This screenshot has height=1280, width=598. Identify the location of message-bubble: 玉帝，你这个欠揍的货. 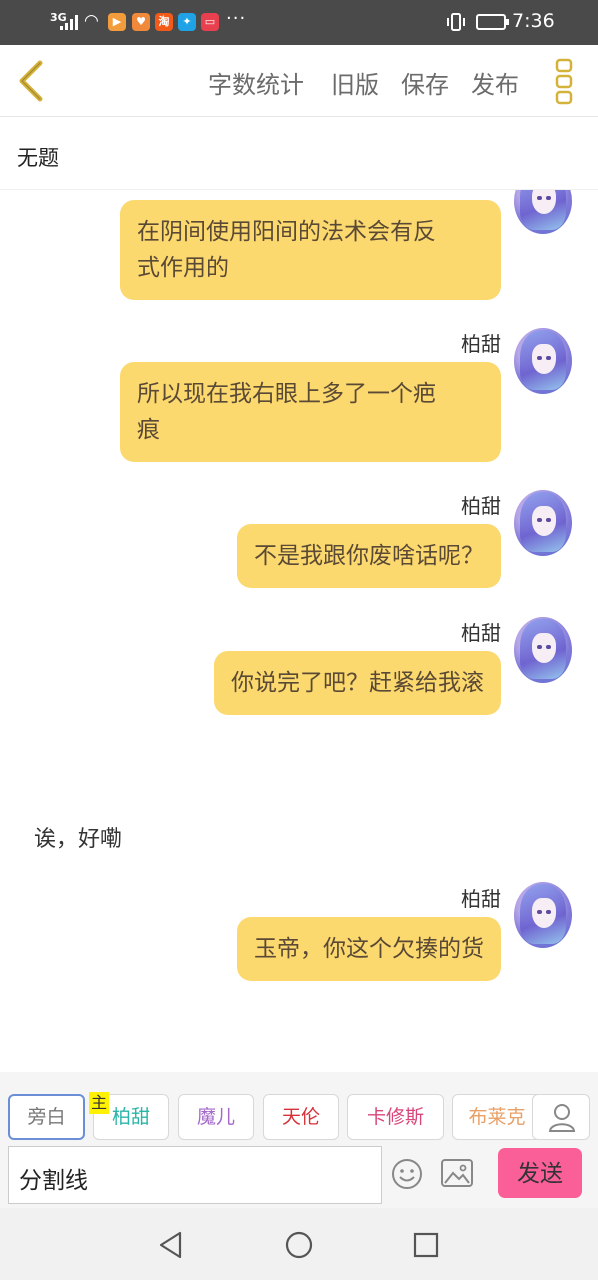
(369, 949).